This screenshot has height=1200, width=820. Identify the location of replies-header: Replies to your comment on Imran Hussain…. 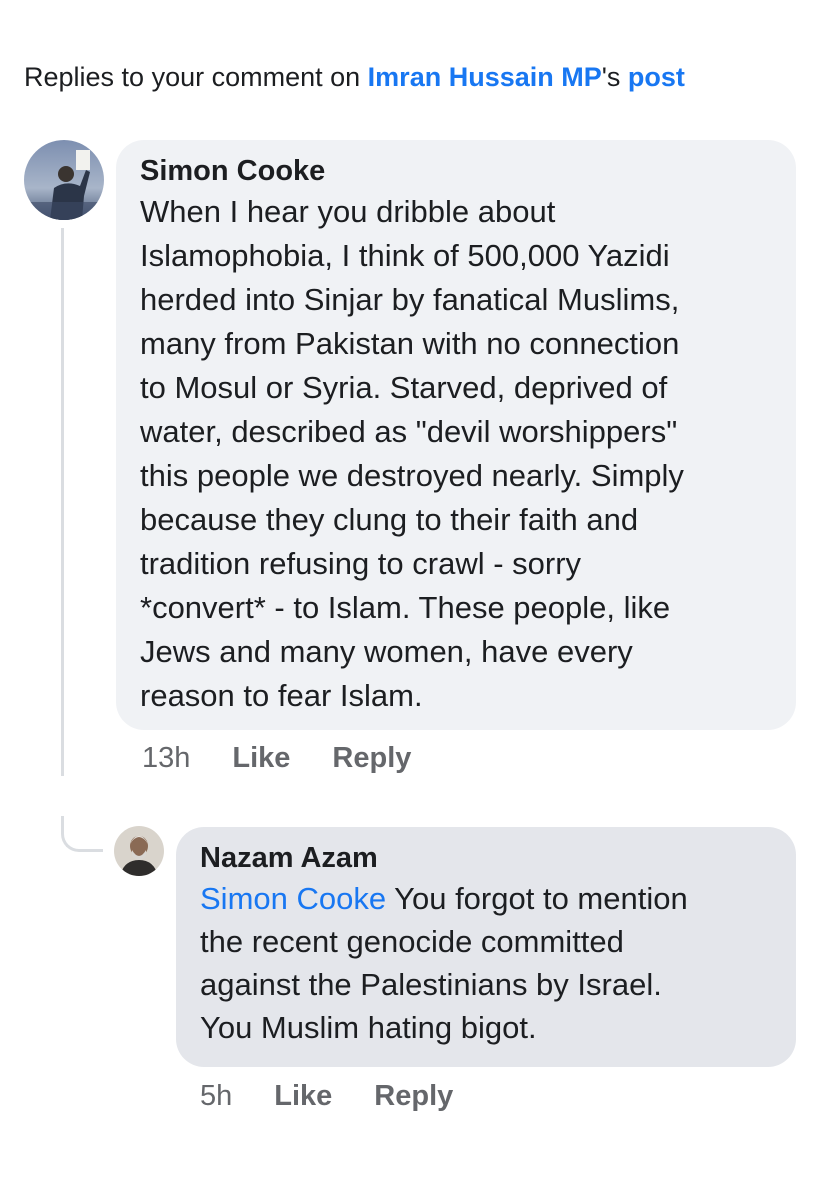
(354, 77).